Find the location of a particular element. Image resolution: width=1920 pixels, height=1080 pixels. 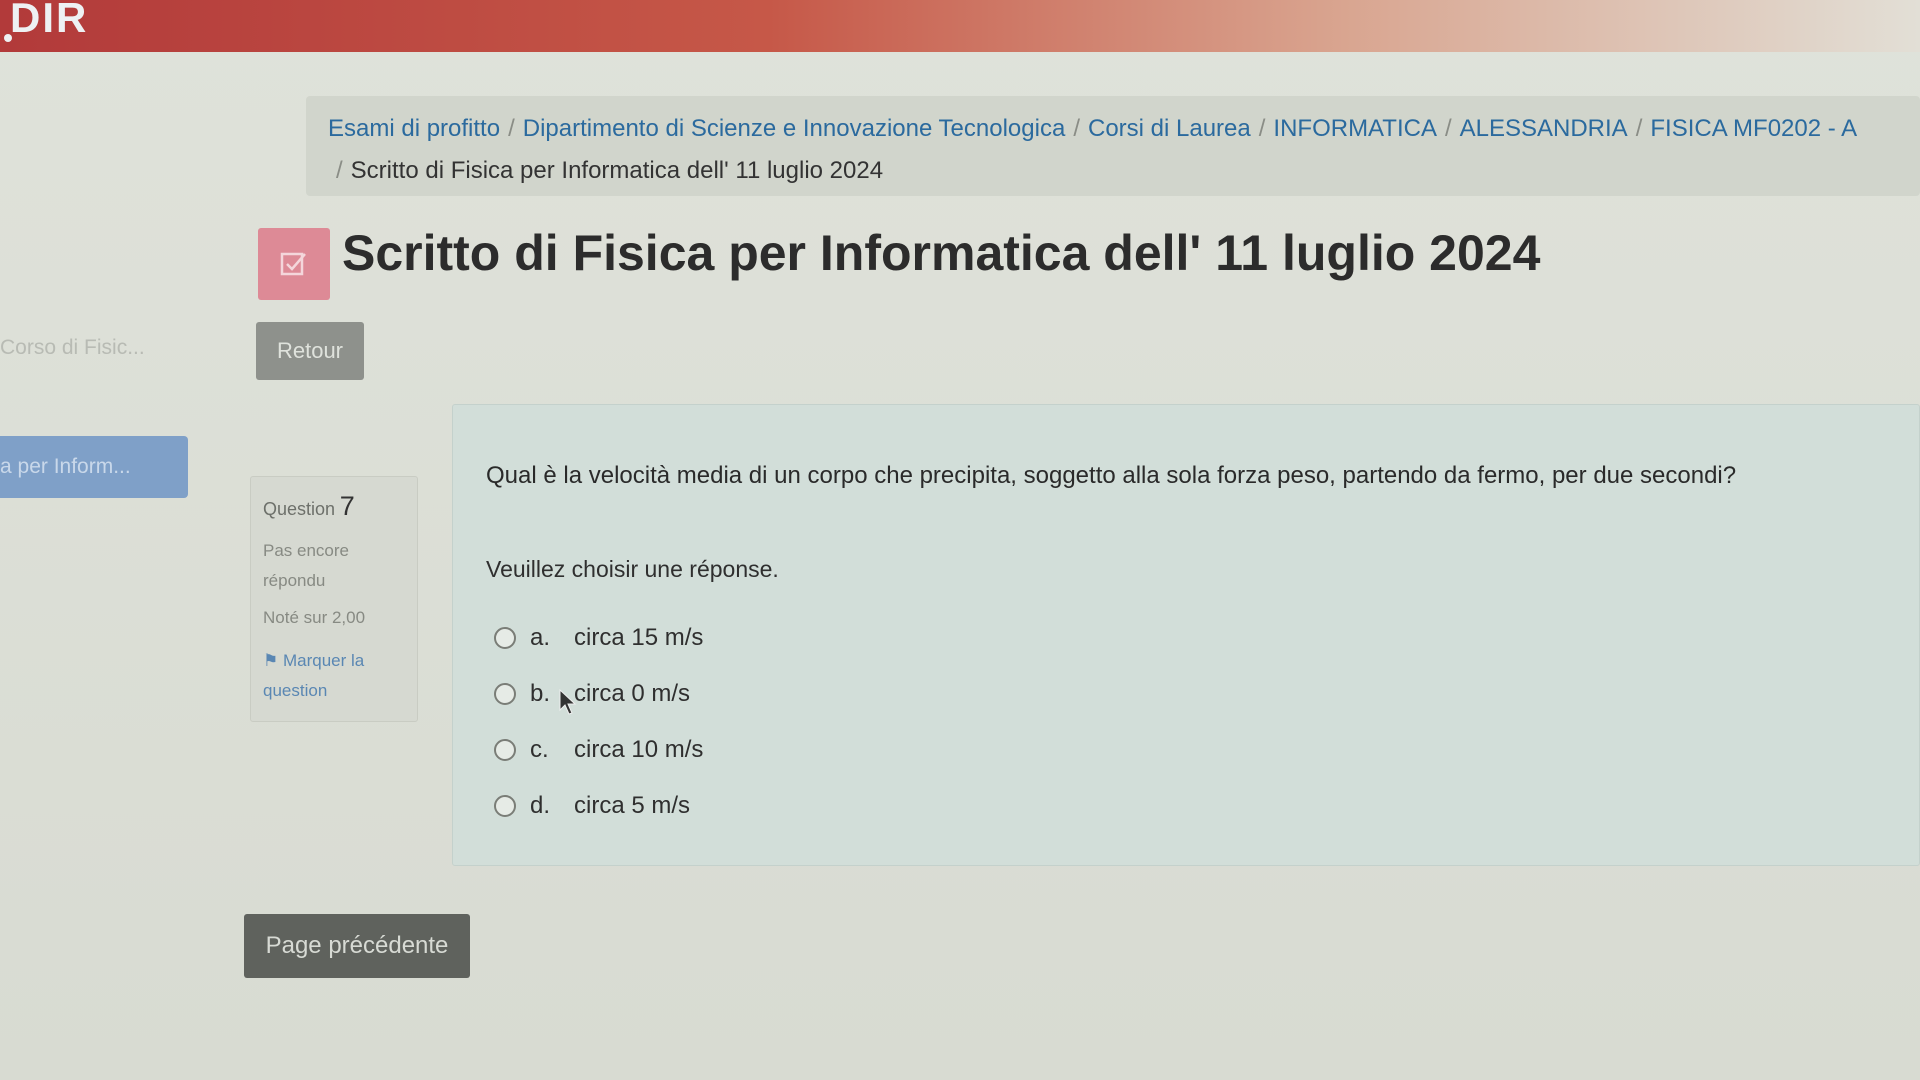

top-header-bar: DIR is located at coordinates (960, 26).